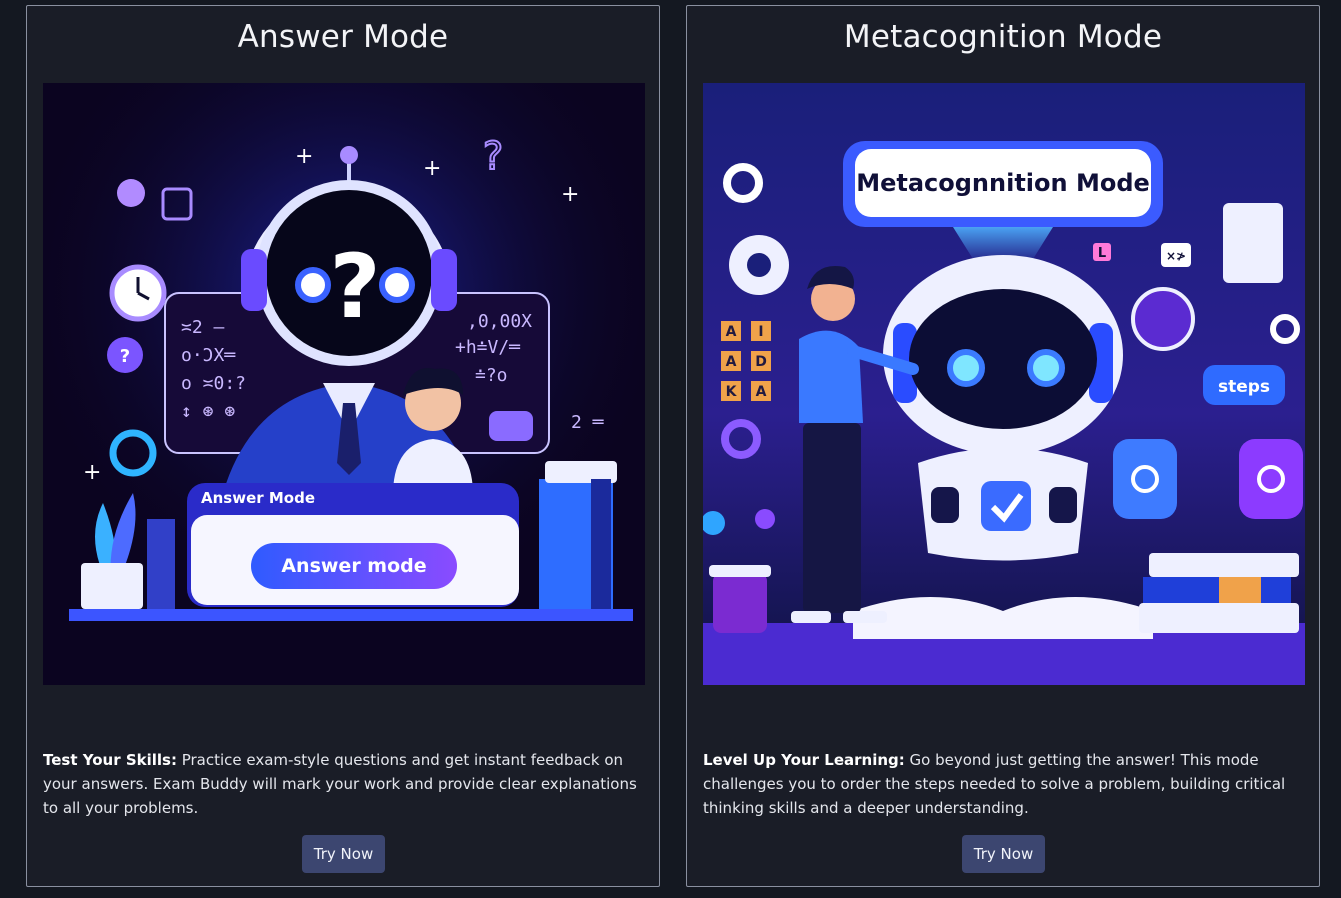  I want to click on svg-text: K, so click(732, 392).